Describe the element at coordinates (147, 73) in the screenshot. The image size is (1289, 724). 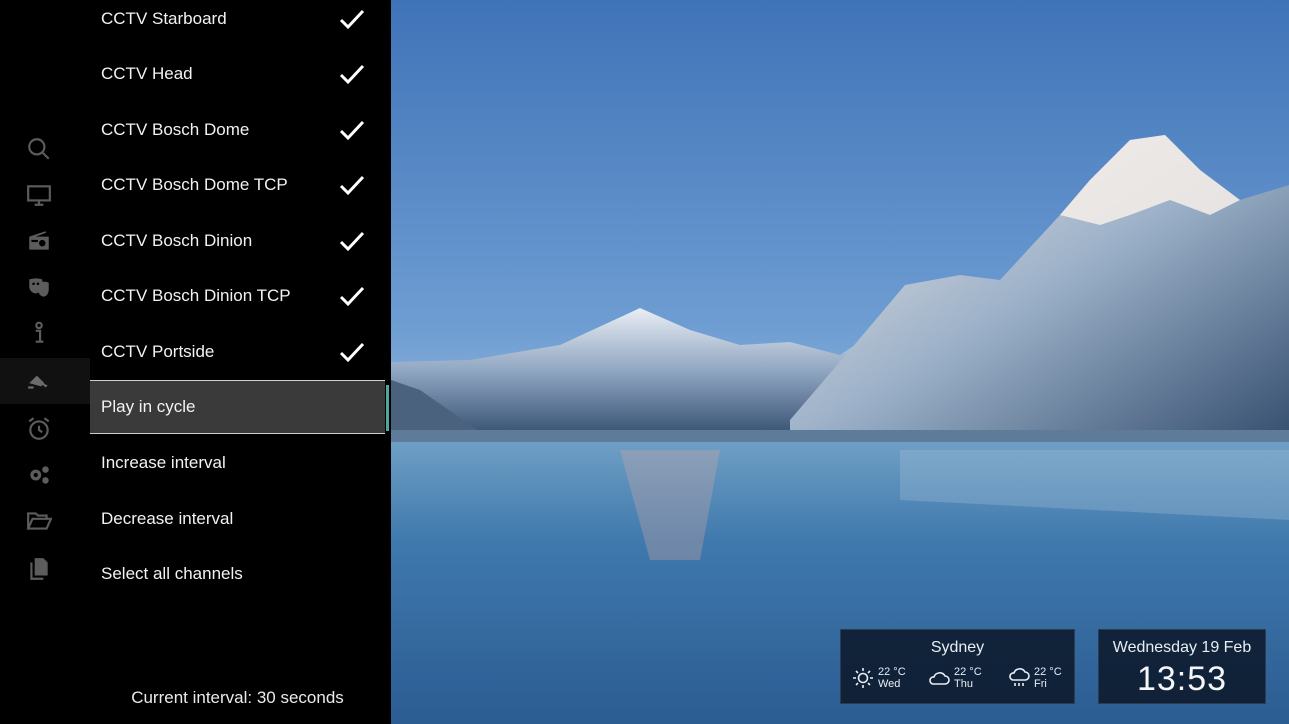
I see `channel-label: CCTV Head` at that location.